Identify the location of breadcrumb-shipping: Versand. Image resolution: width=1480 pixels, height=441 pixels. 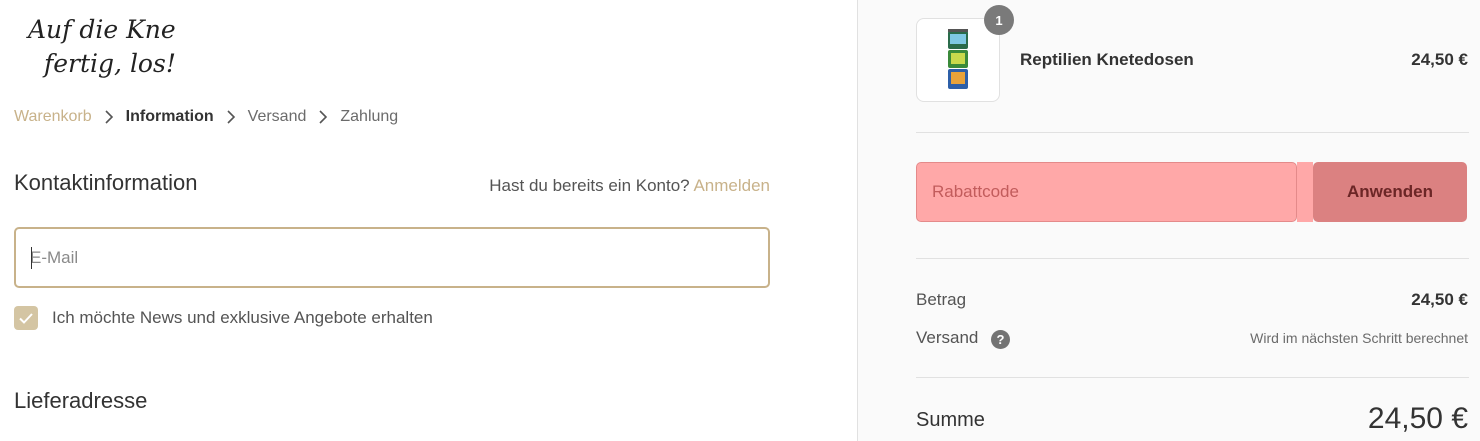
(277, 116).